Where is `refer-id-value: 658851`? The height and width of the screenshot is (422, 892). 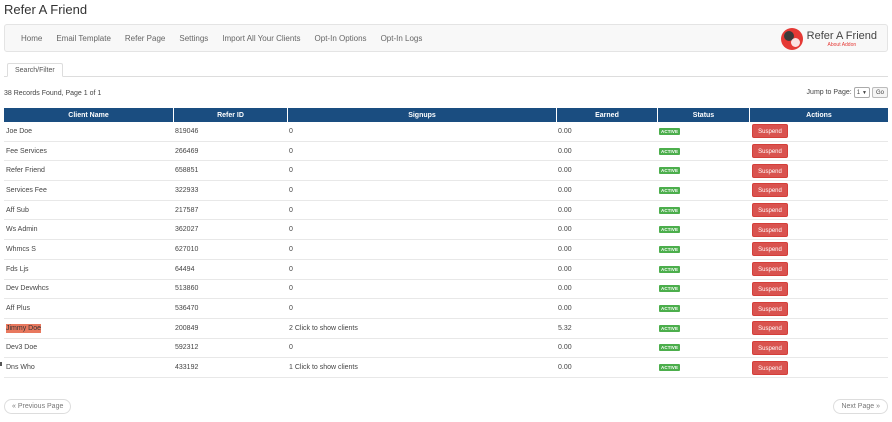
refer-id-value: 658851 is located at coordinates (187, 171).